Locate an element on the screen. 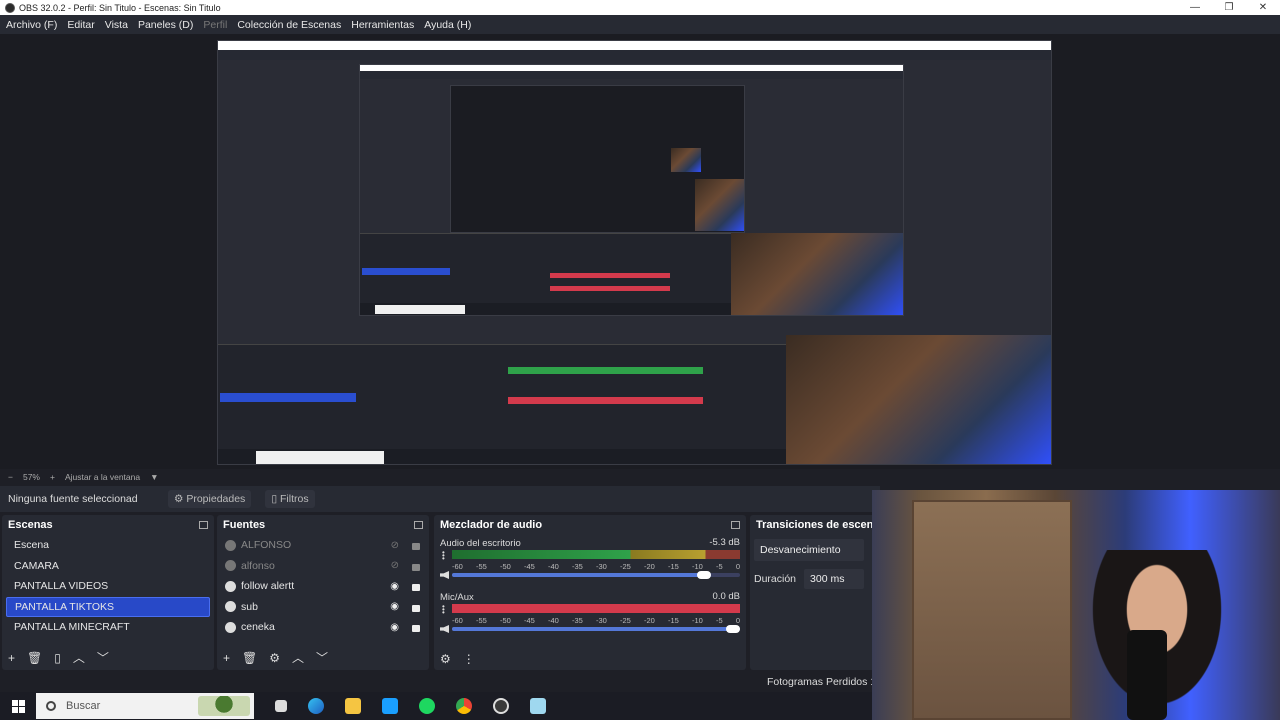  close-button: ✕ is located at coordinates (1263, 7).